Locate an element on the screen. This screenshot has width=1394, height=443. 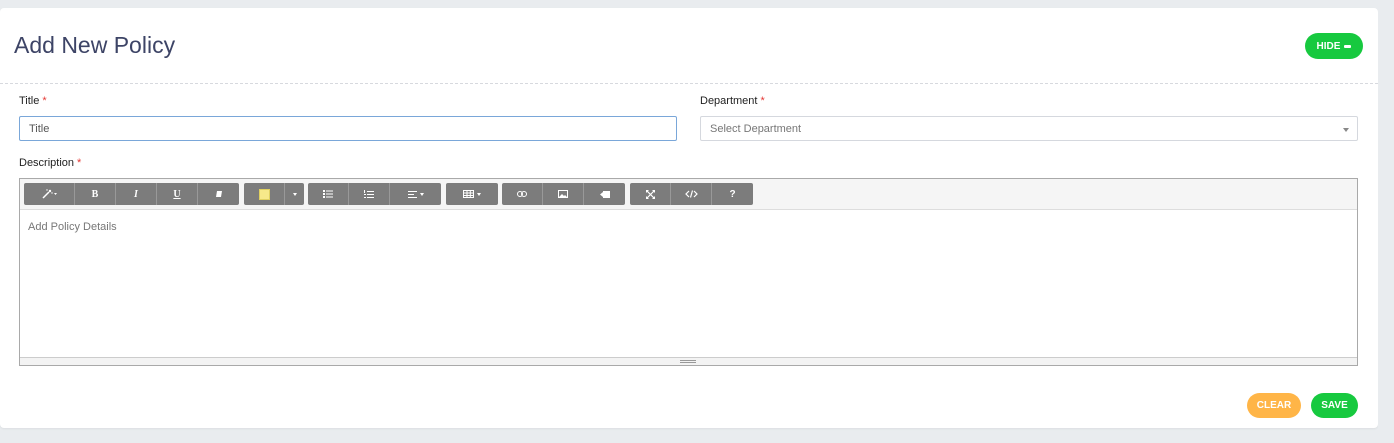
table-button is located at coordinates (472, 194).